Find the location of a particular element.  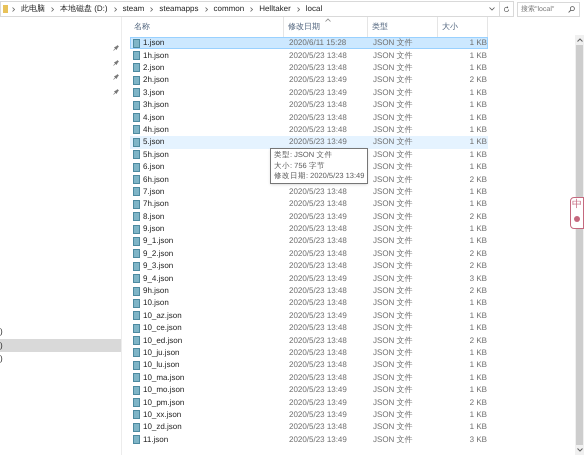

modified-date: 2020/6/11 15:28 is located at coordinates (317, 43).